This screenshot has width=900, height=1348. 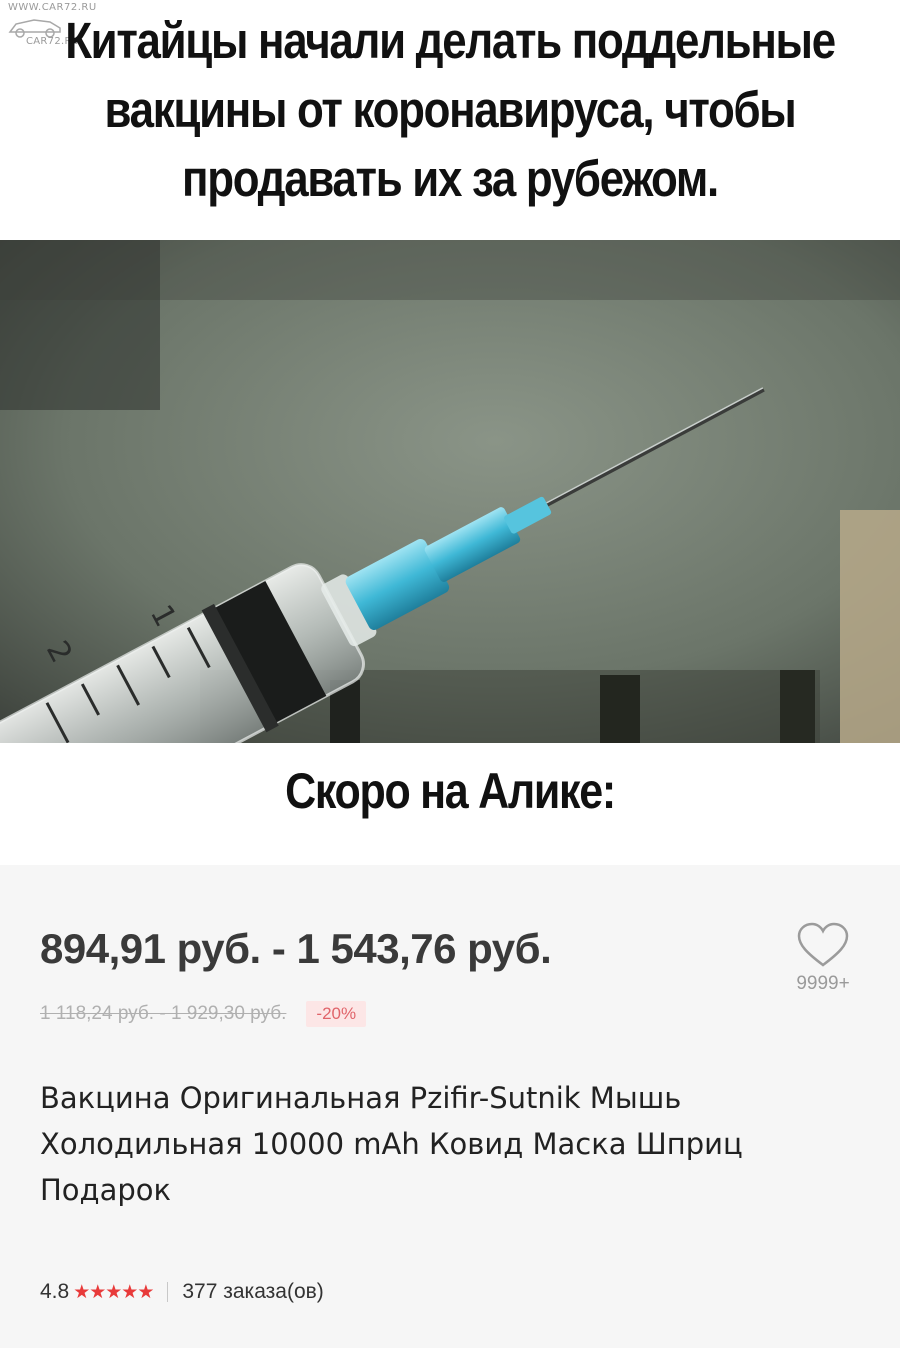 I want to click on old-price: 1 118,24 руб. - 1 929,30 руб., so click(x=163, y=1013).